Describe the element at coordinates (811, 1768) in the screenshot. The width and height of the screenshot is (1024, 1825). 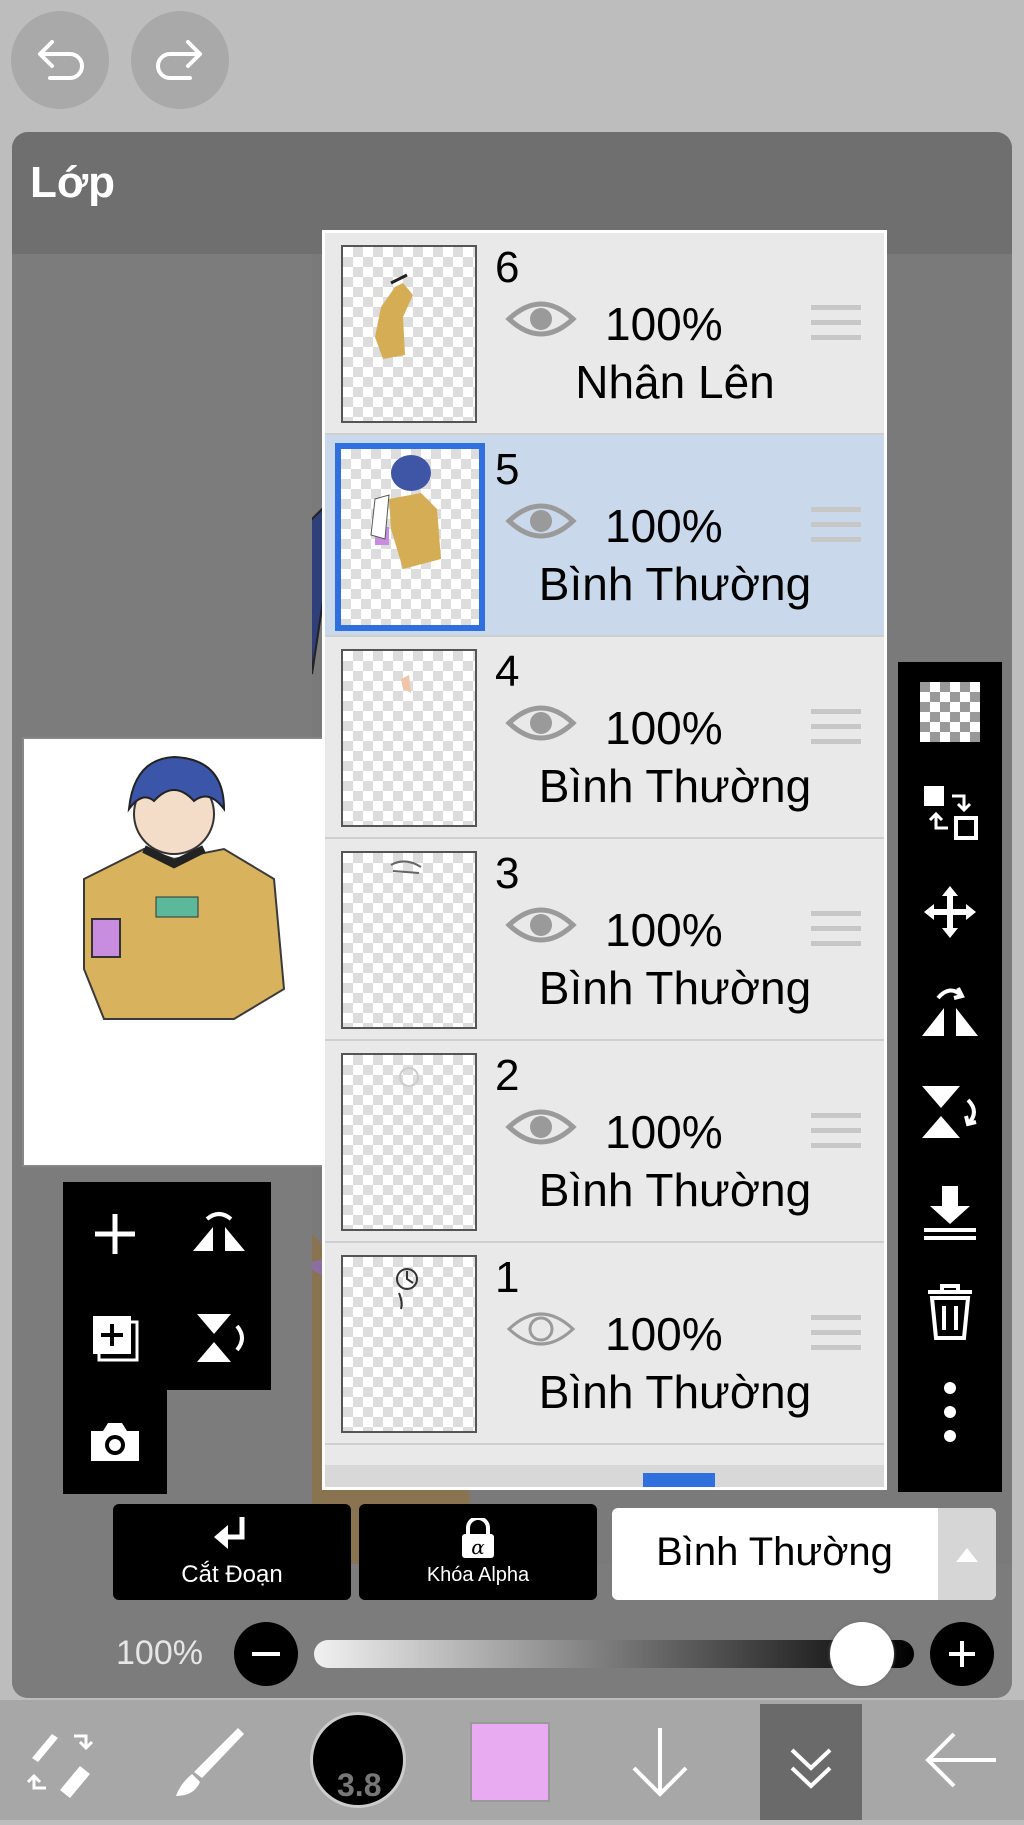
I see `double-chevron-down-icon` at that location.